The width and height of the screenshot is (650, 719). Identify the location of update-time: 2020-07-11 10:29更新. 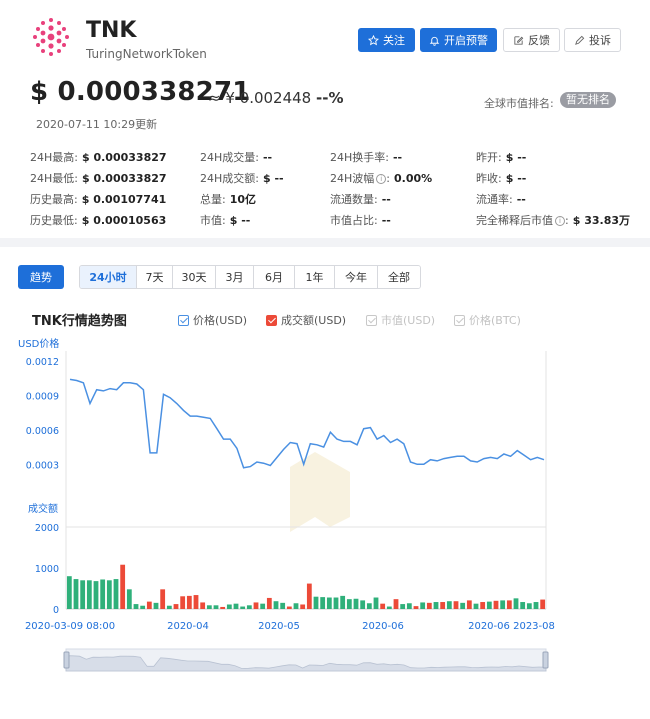
(97, 124).